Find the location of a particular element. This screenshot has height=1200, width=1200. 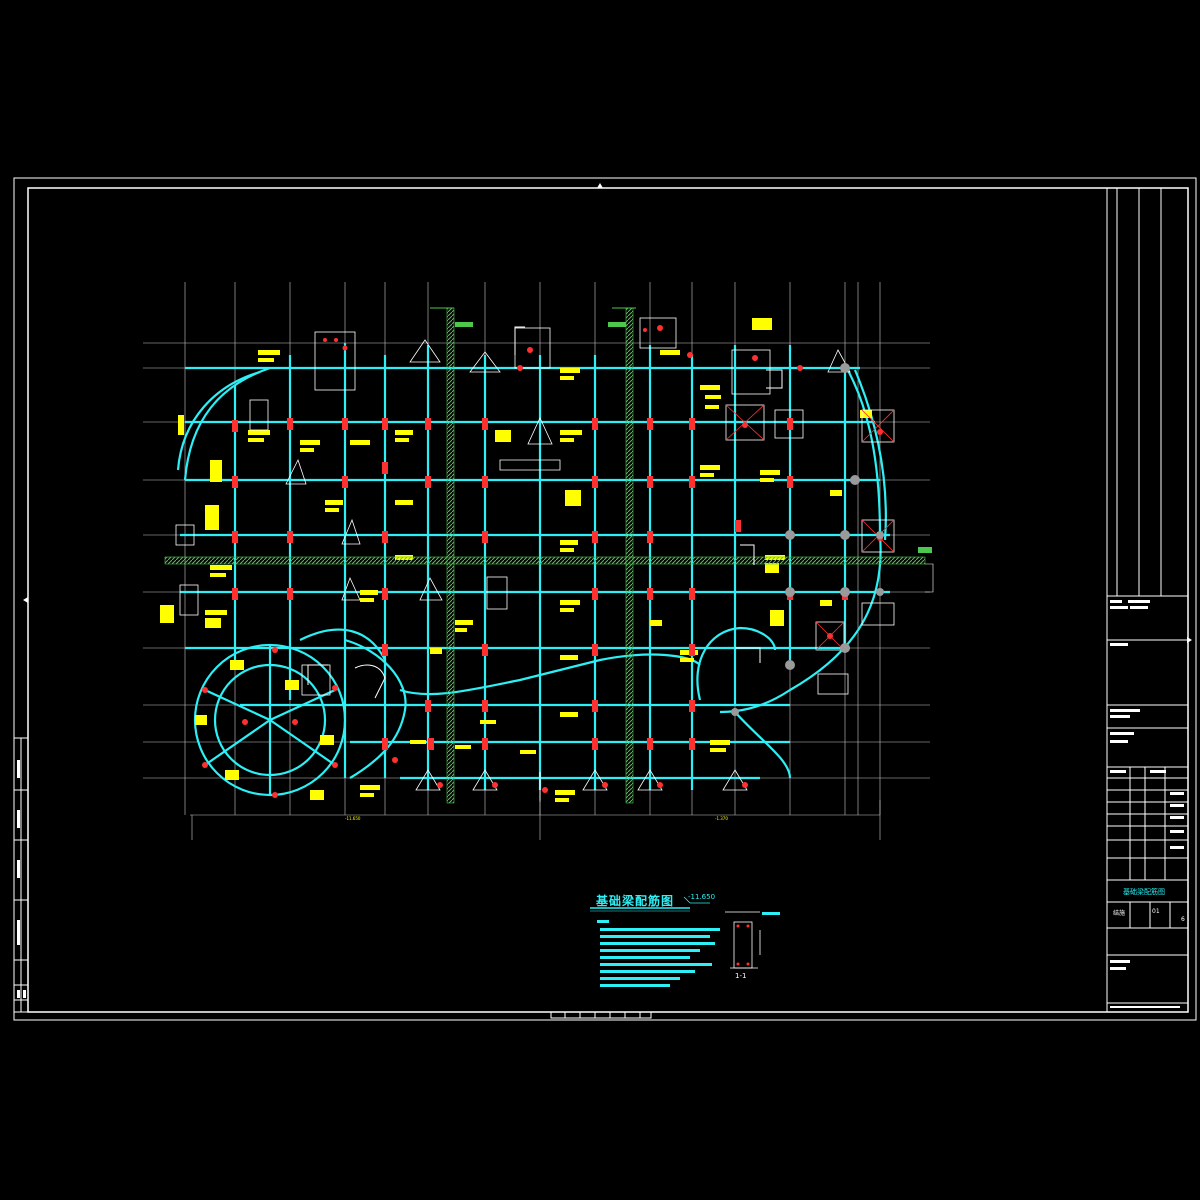

title-and-notes is located at coordinates (685, 941).